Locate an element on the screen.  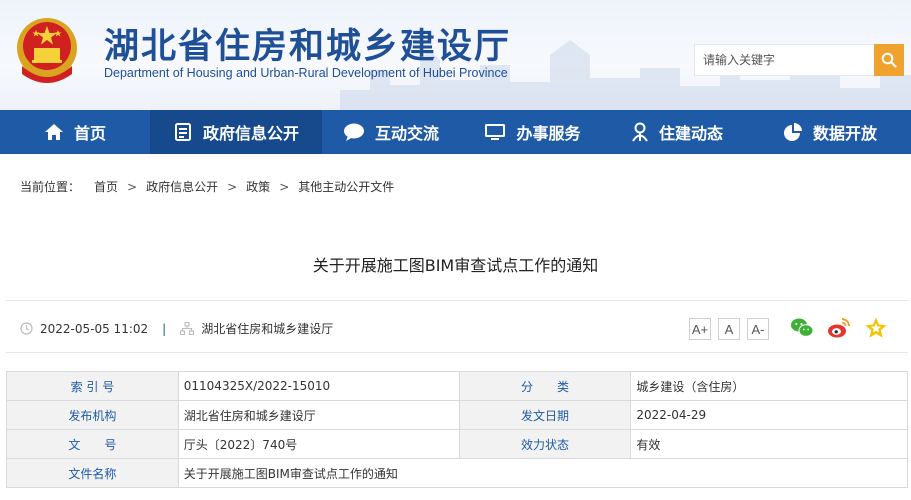
document-list-icon is located at coordinates (182, 132).